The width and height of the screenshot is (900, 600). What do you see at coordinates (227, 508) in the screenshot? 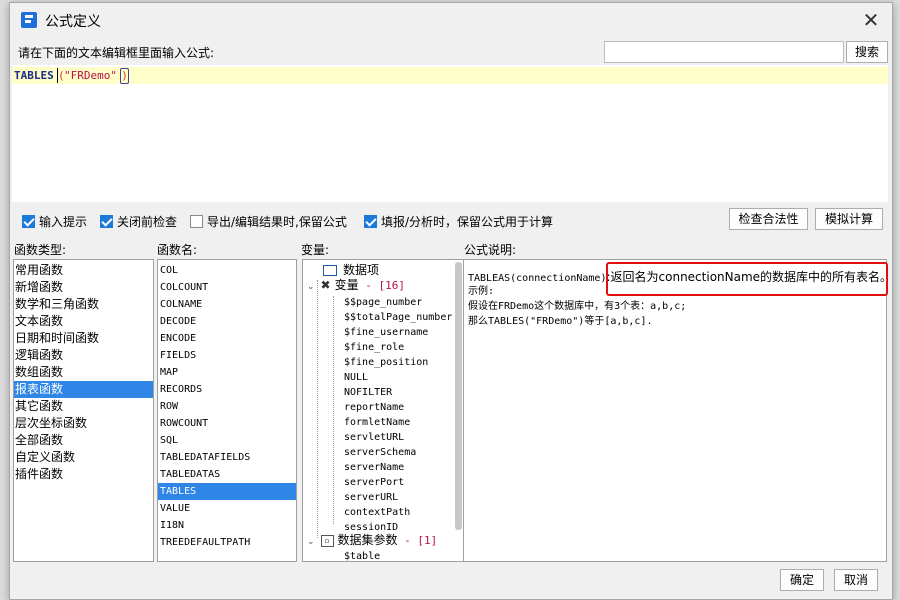
I see `list-item: VALUE` at bounding box center [227, 508].